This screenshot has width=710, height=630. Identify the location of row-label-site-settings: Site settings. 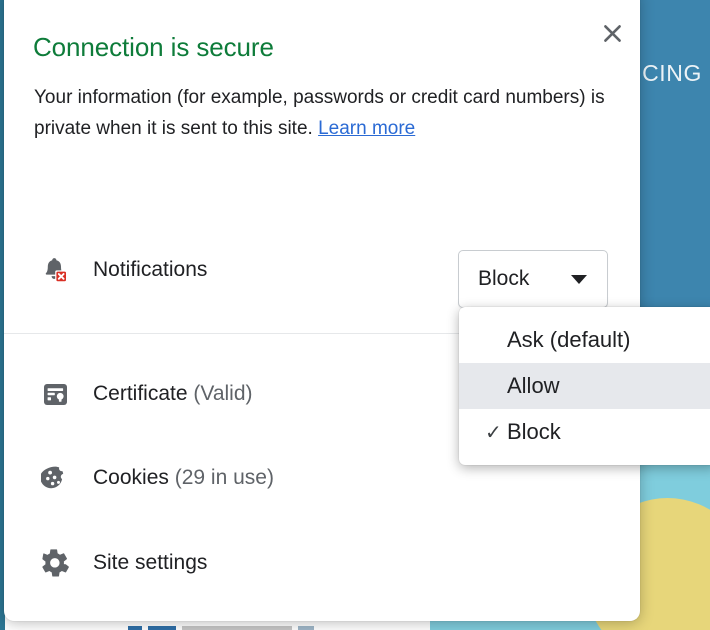
(150, 562).